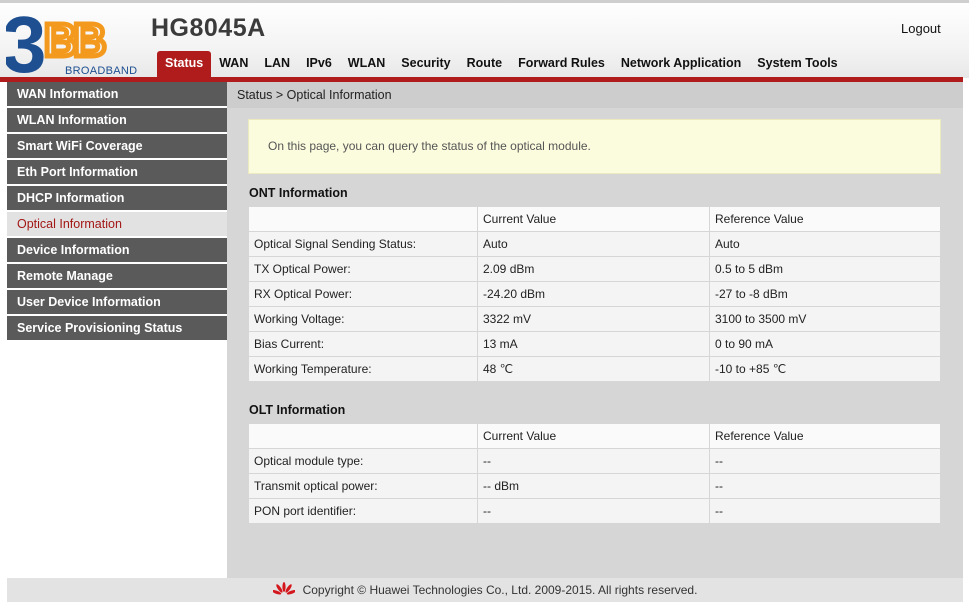  Describe the element at coordinates (26, 42) in the screenshot. I see `logo-3-glyph: 3` at that location.